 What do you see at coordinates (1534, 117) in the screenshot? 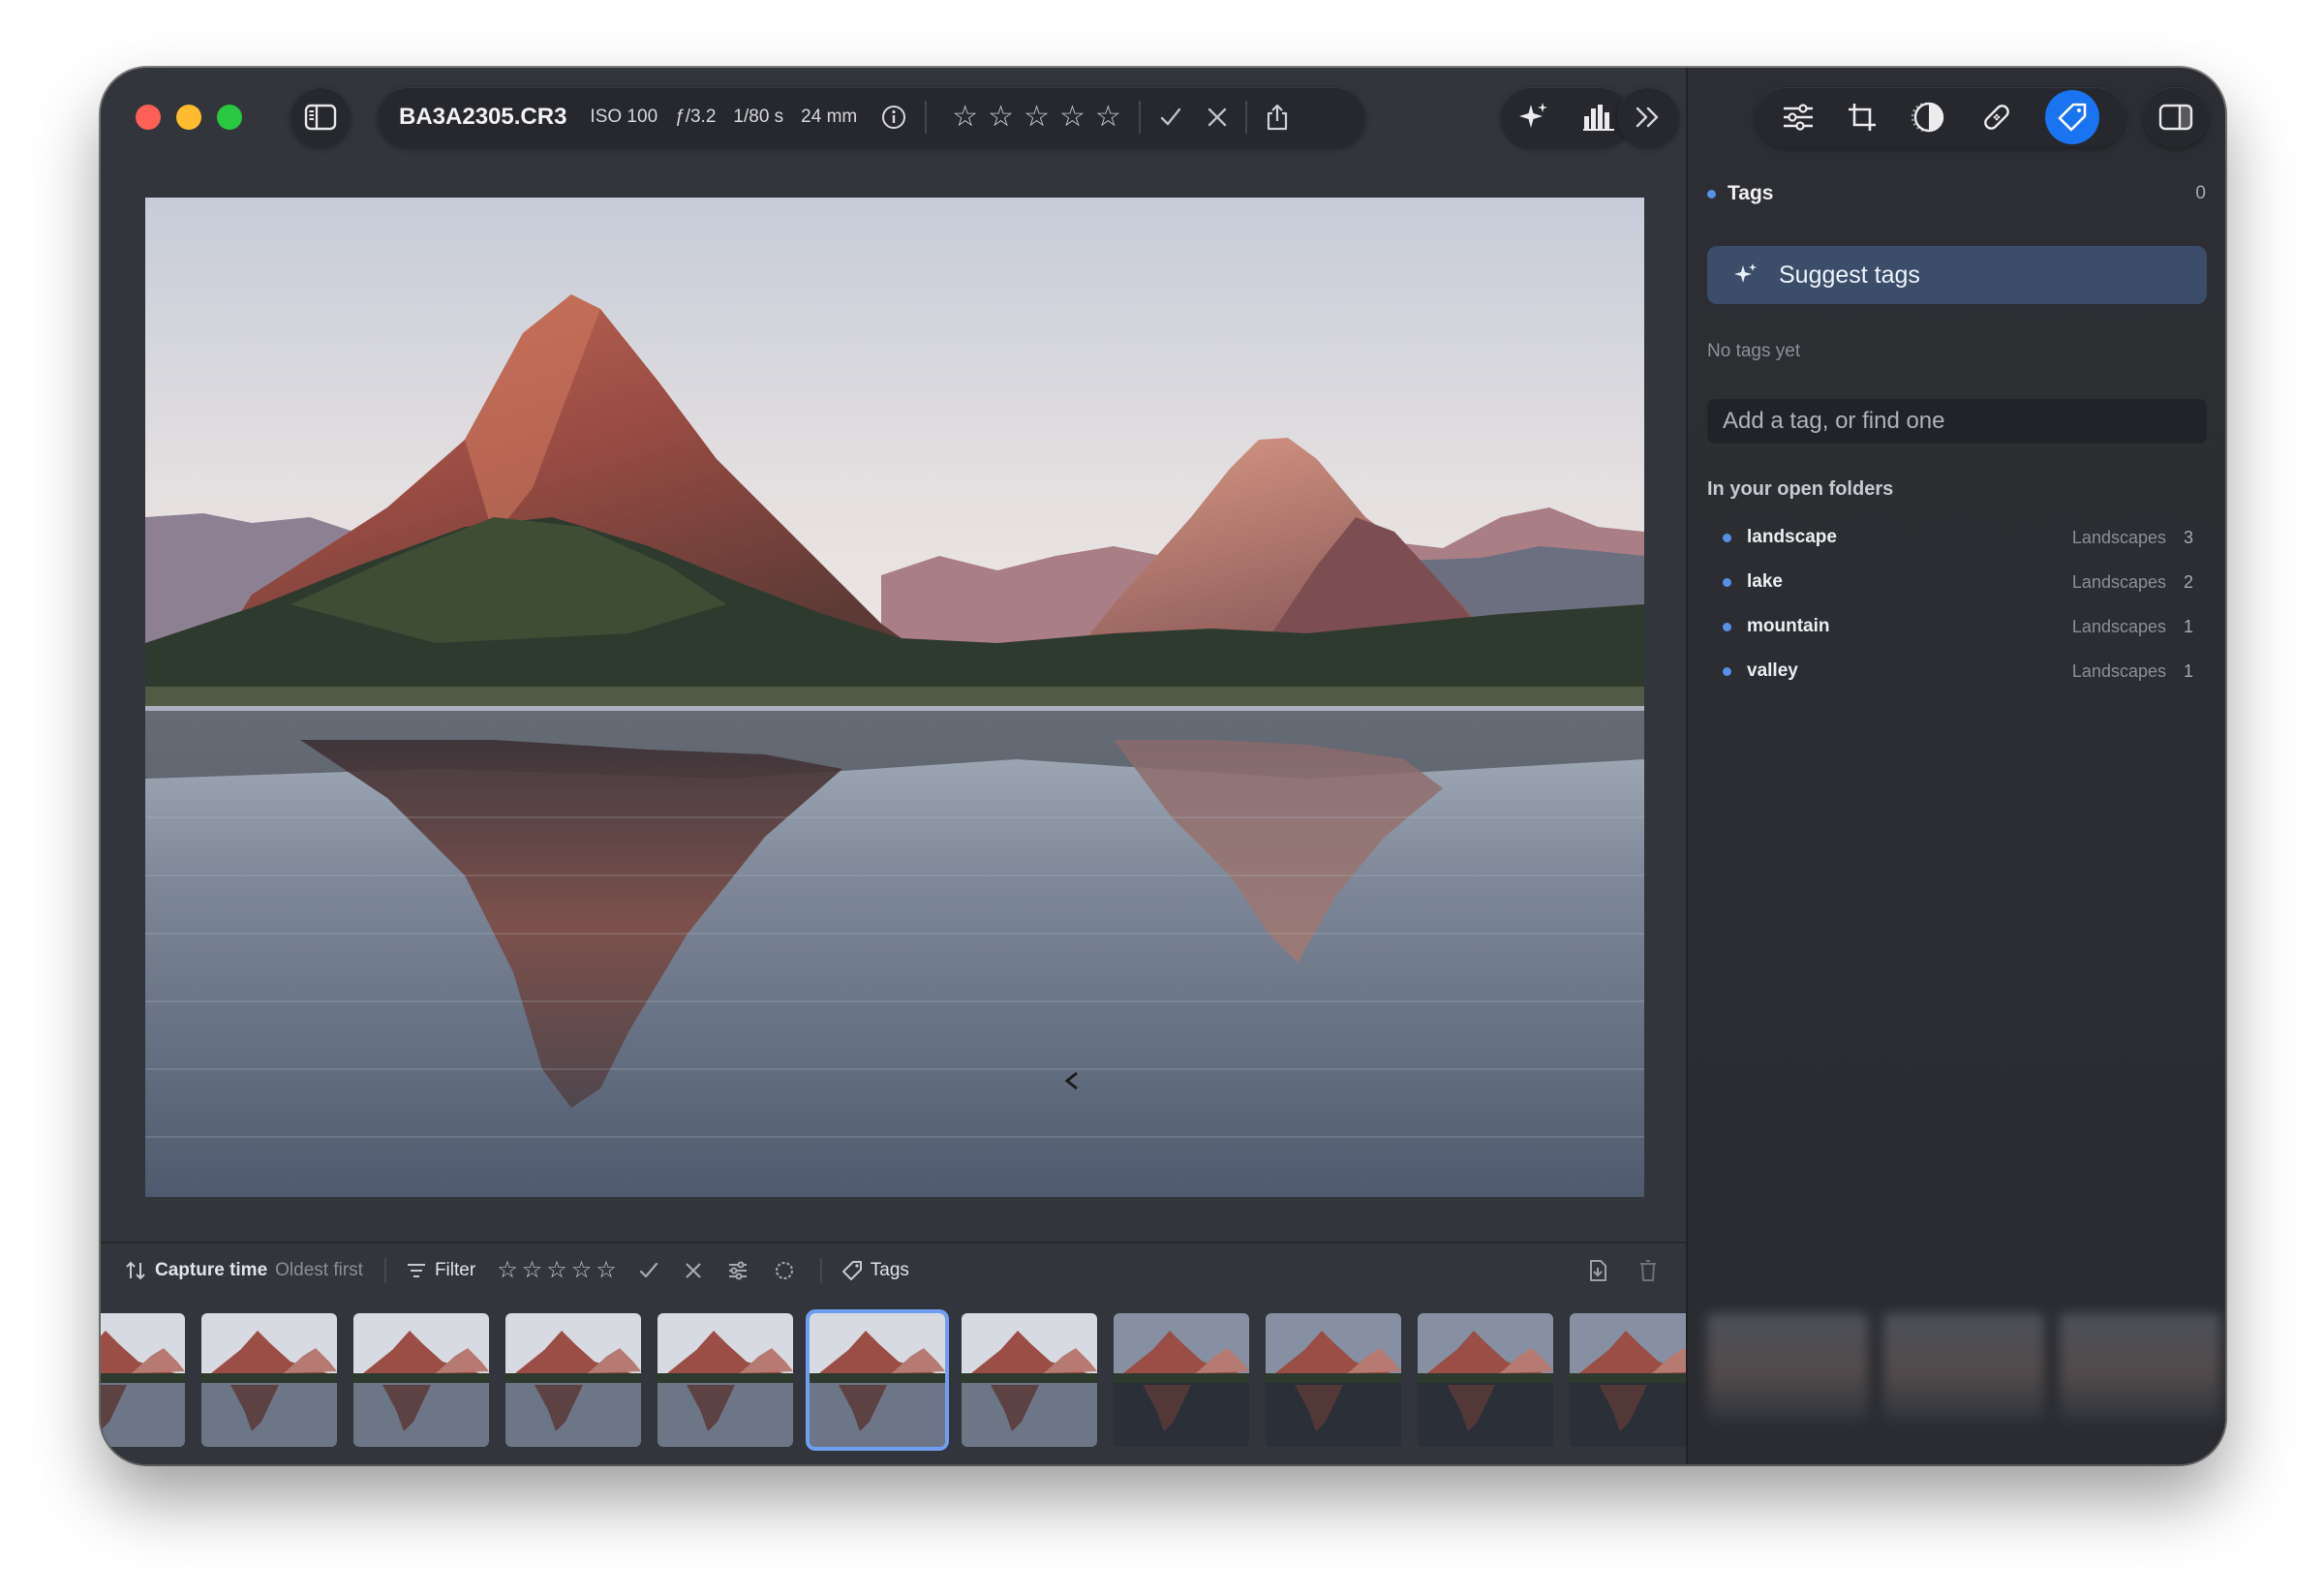
I see `ai-enhance-button` at bounding box center [1534, 117].